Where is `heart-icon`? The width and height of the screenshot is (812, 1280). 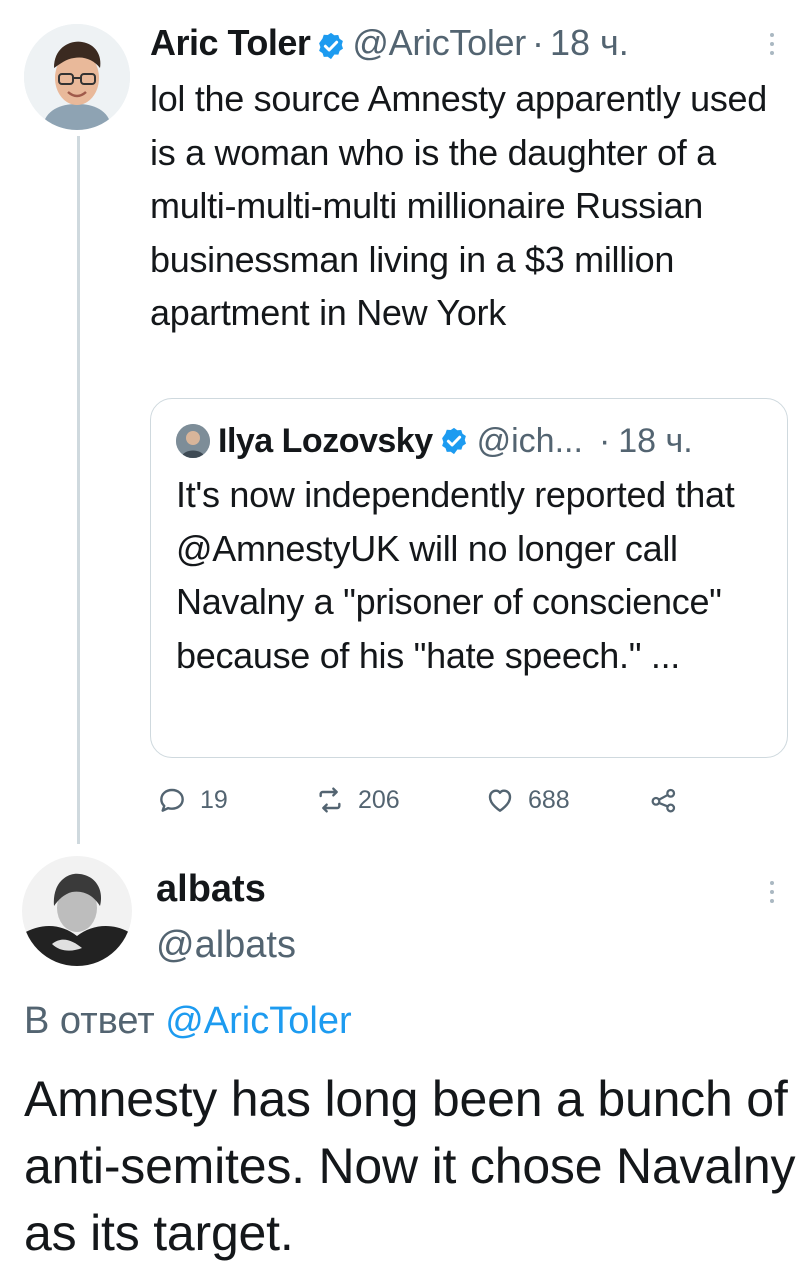 heart-icon is located at coordinates (500, 800).